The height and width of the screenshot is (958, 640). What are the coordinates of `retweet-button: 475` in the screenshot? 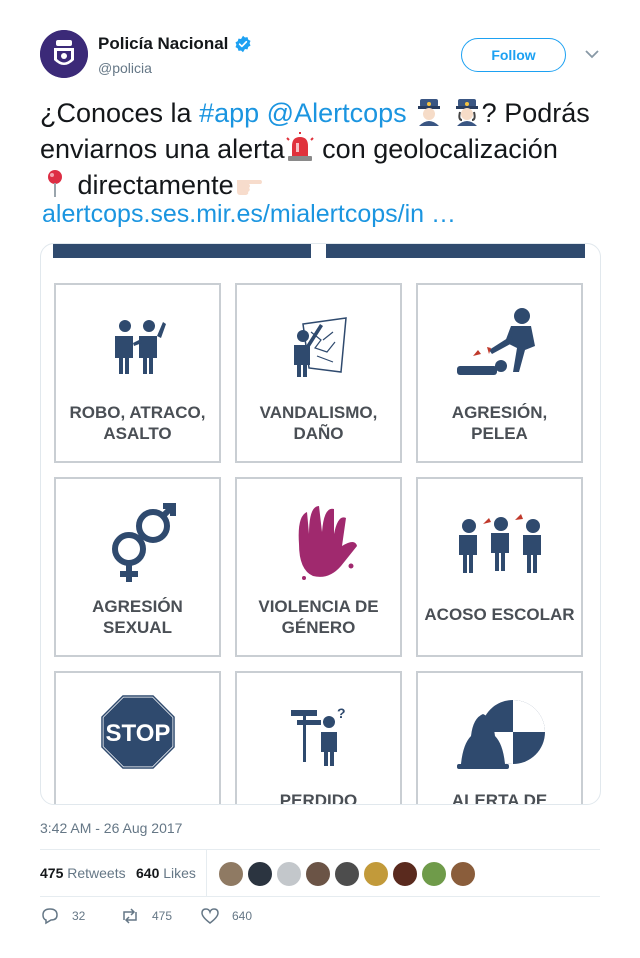 It's located at (146, 916).